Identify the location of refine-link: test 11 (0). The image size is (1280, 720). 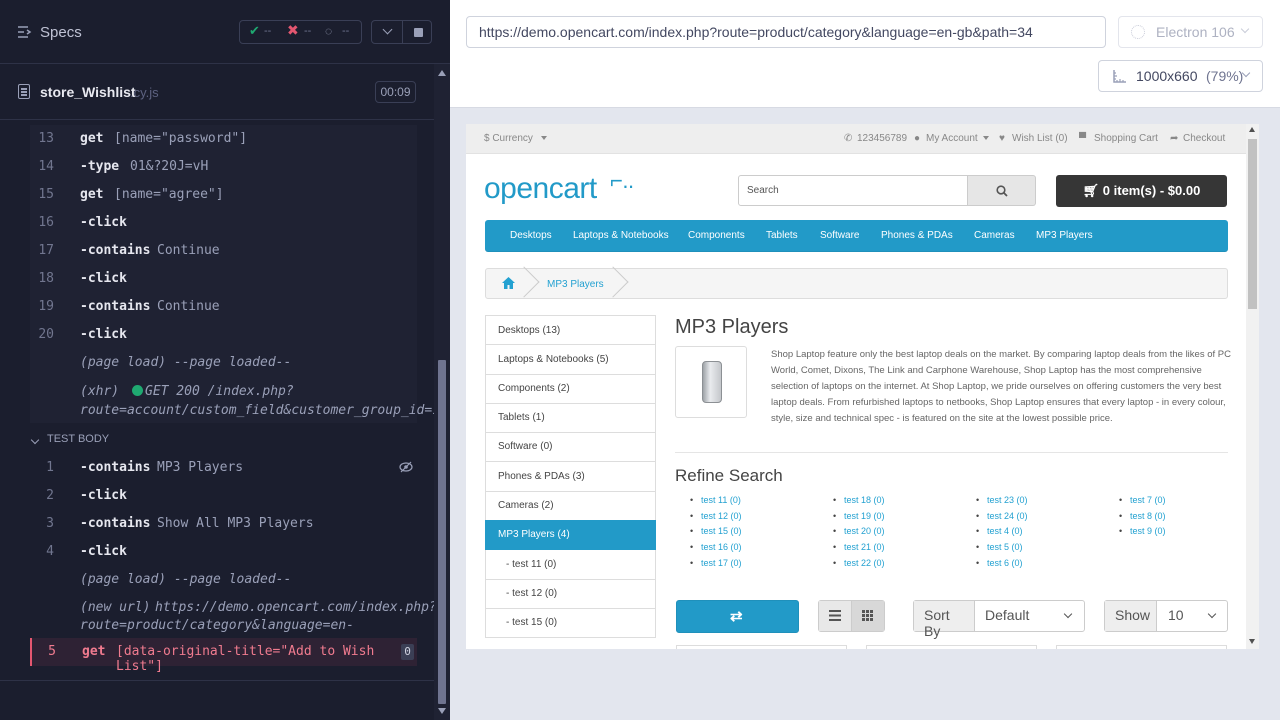
(715, 500).